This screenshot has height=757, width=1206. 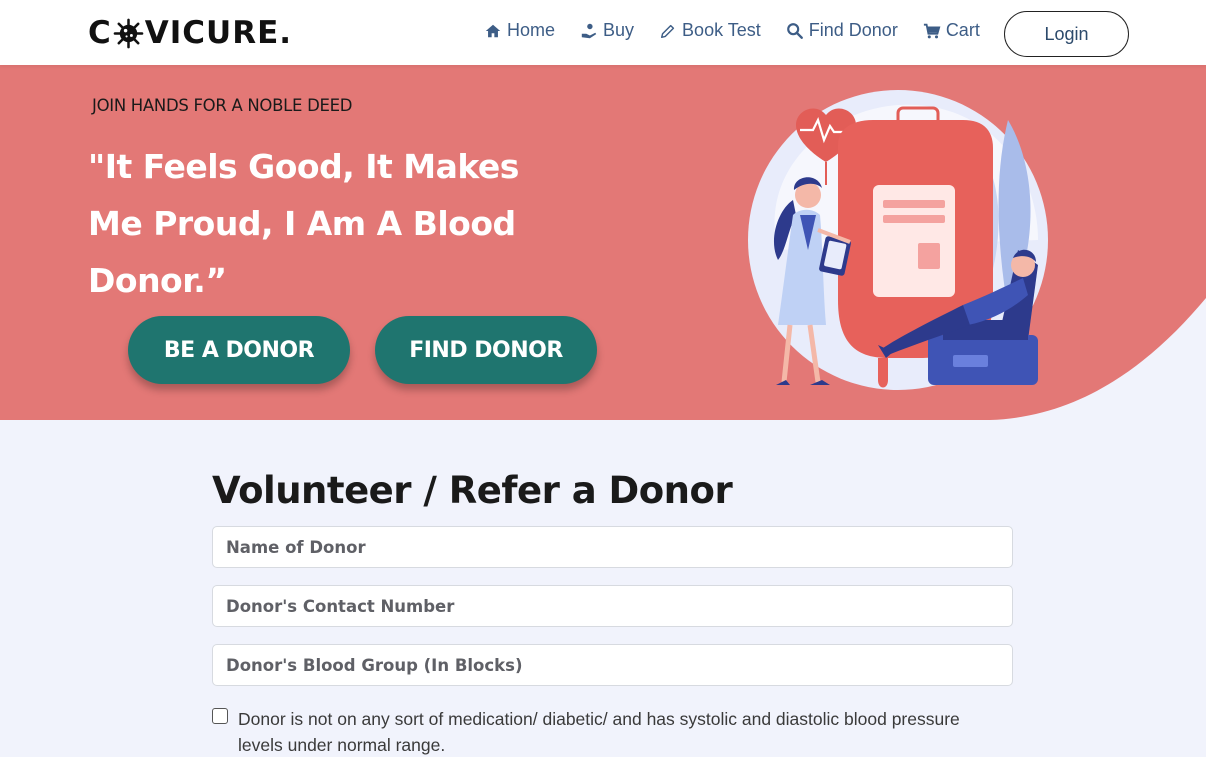 What do you see at coordinates (589, 30) in the screenshot?
I see `hand-coin-icon` at bounding box center [589, 30].